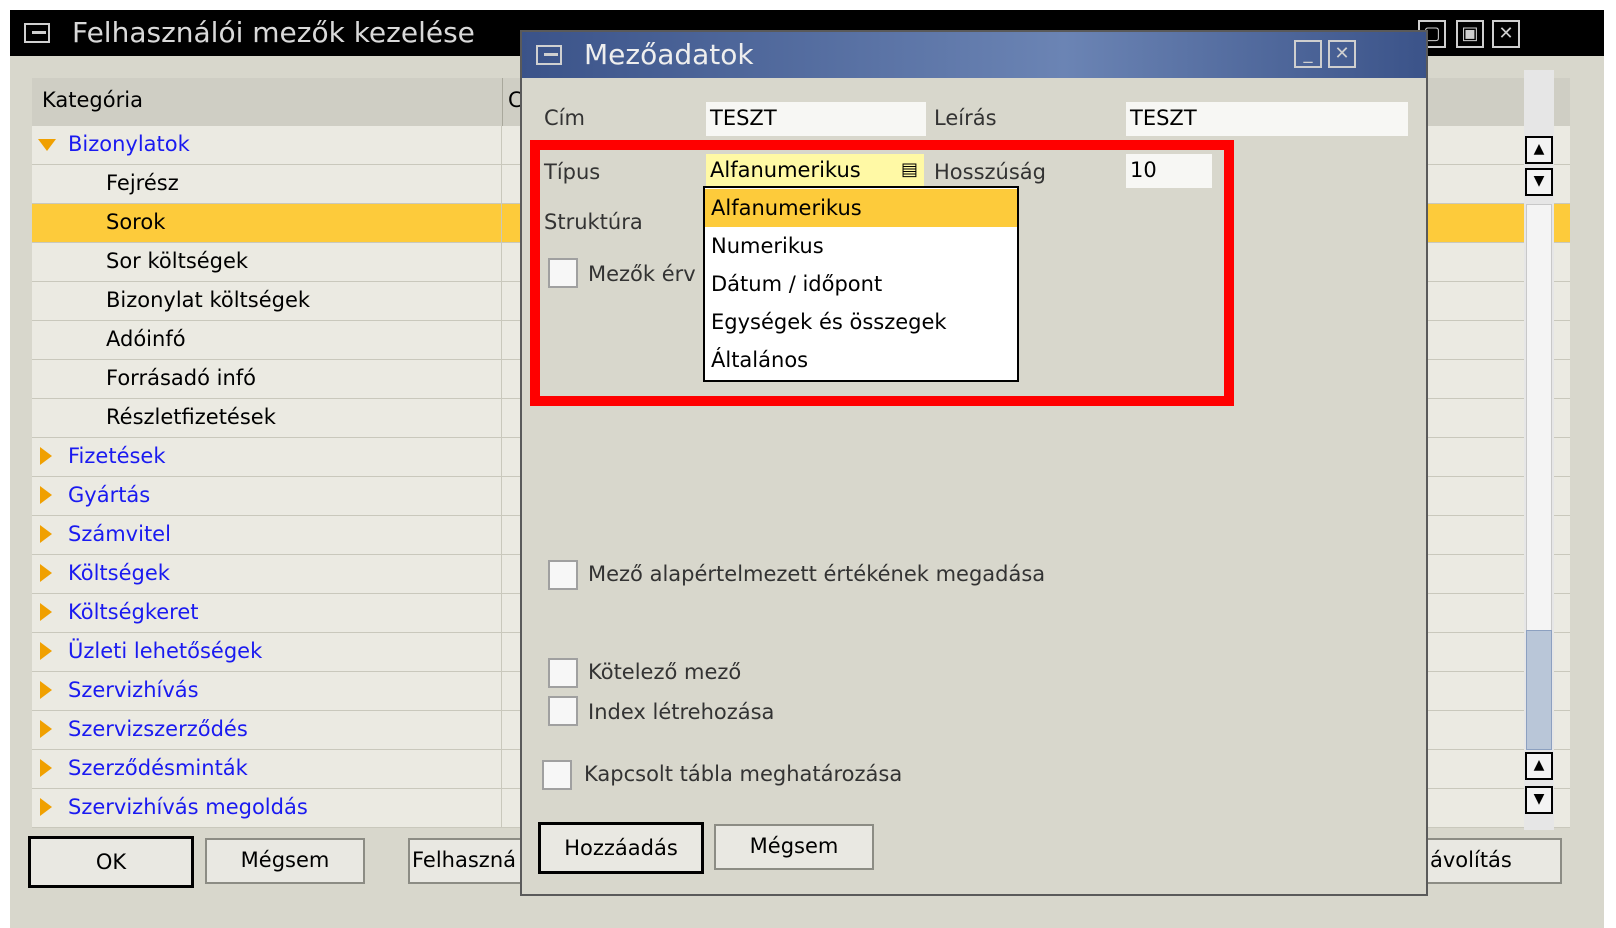 This screenshot has width=1616, height=928. I want to click on category-label: Üzleti lehetőségek, so click(165, 651).